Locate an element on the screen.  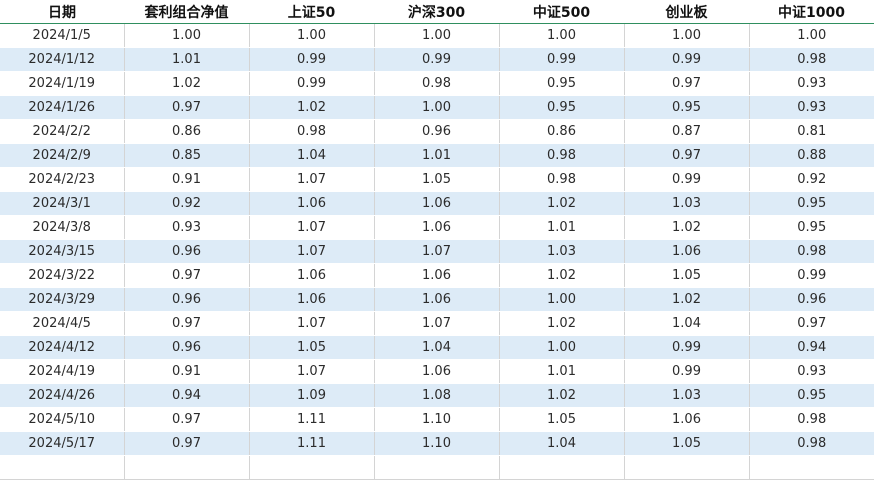
cell-date: 2024/4/19 is located at coordinates (62, 371).